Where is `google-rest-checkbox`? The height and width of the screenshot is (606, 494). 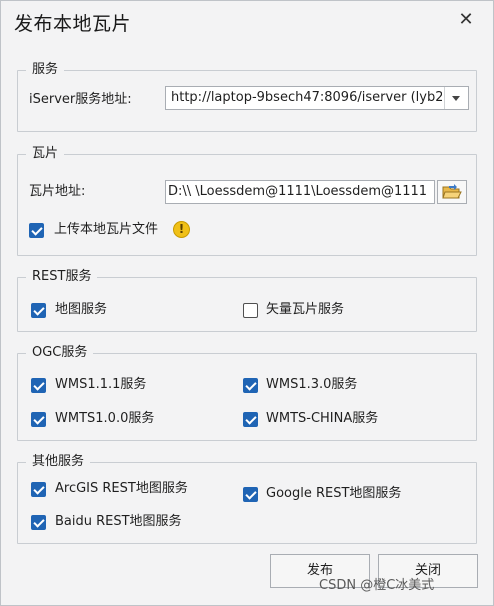 google-rest-checkbox is located at coordinates (250, 494).